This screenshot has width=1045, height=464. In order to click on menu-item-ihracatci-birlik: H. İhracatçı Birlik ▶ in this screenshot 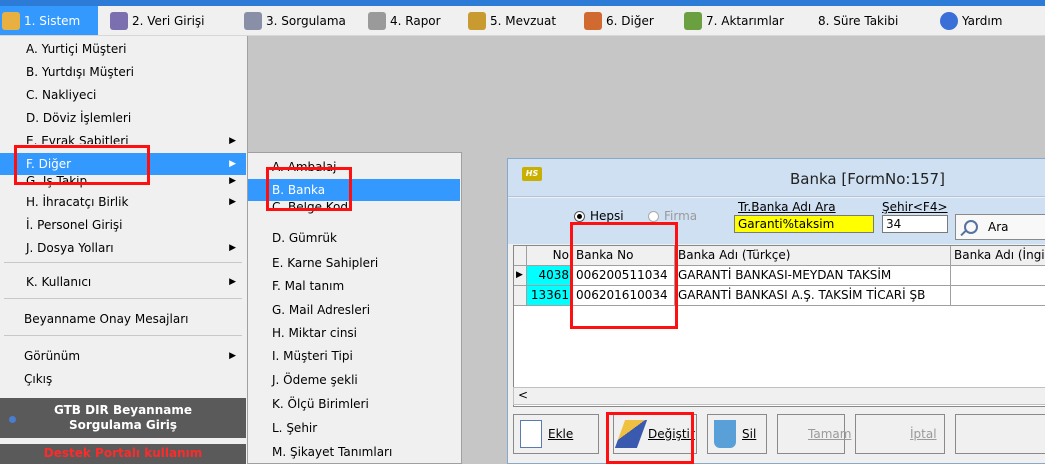, I will do `click(123, 202)`.